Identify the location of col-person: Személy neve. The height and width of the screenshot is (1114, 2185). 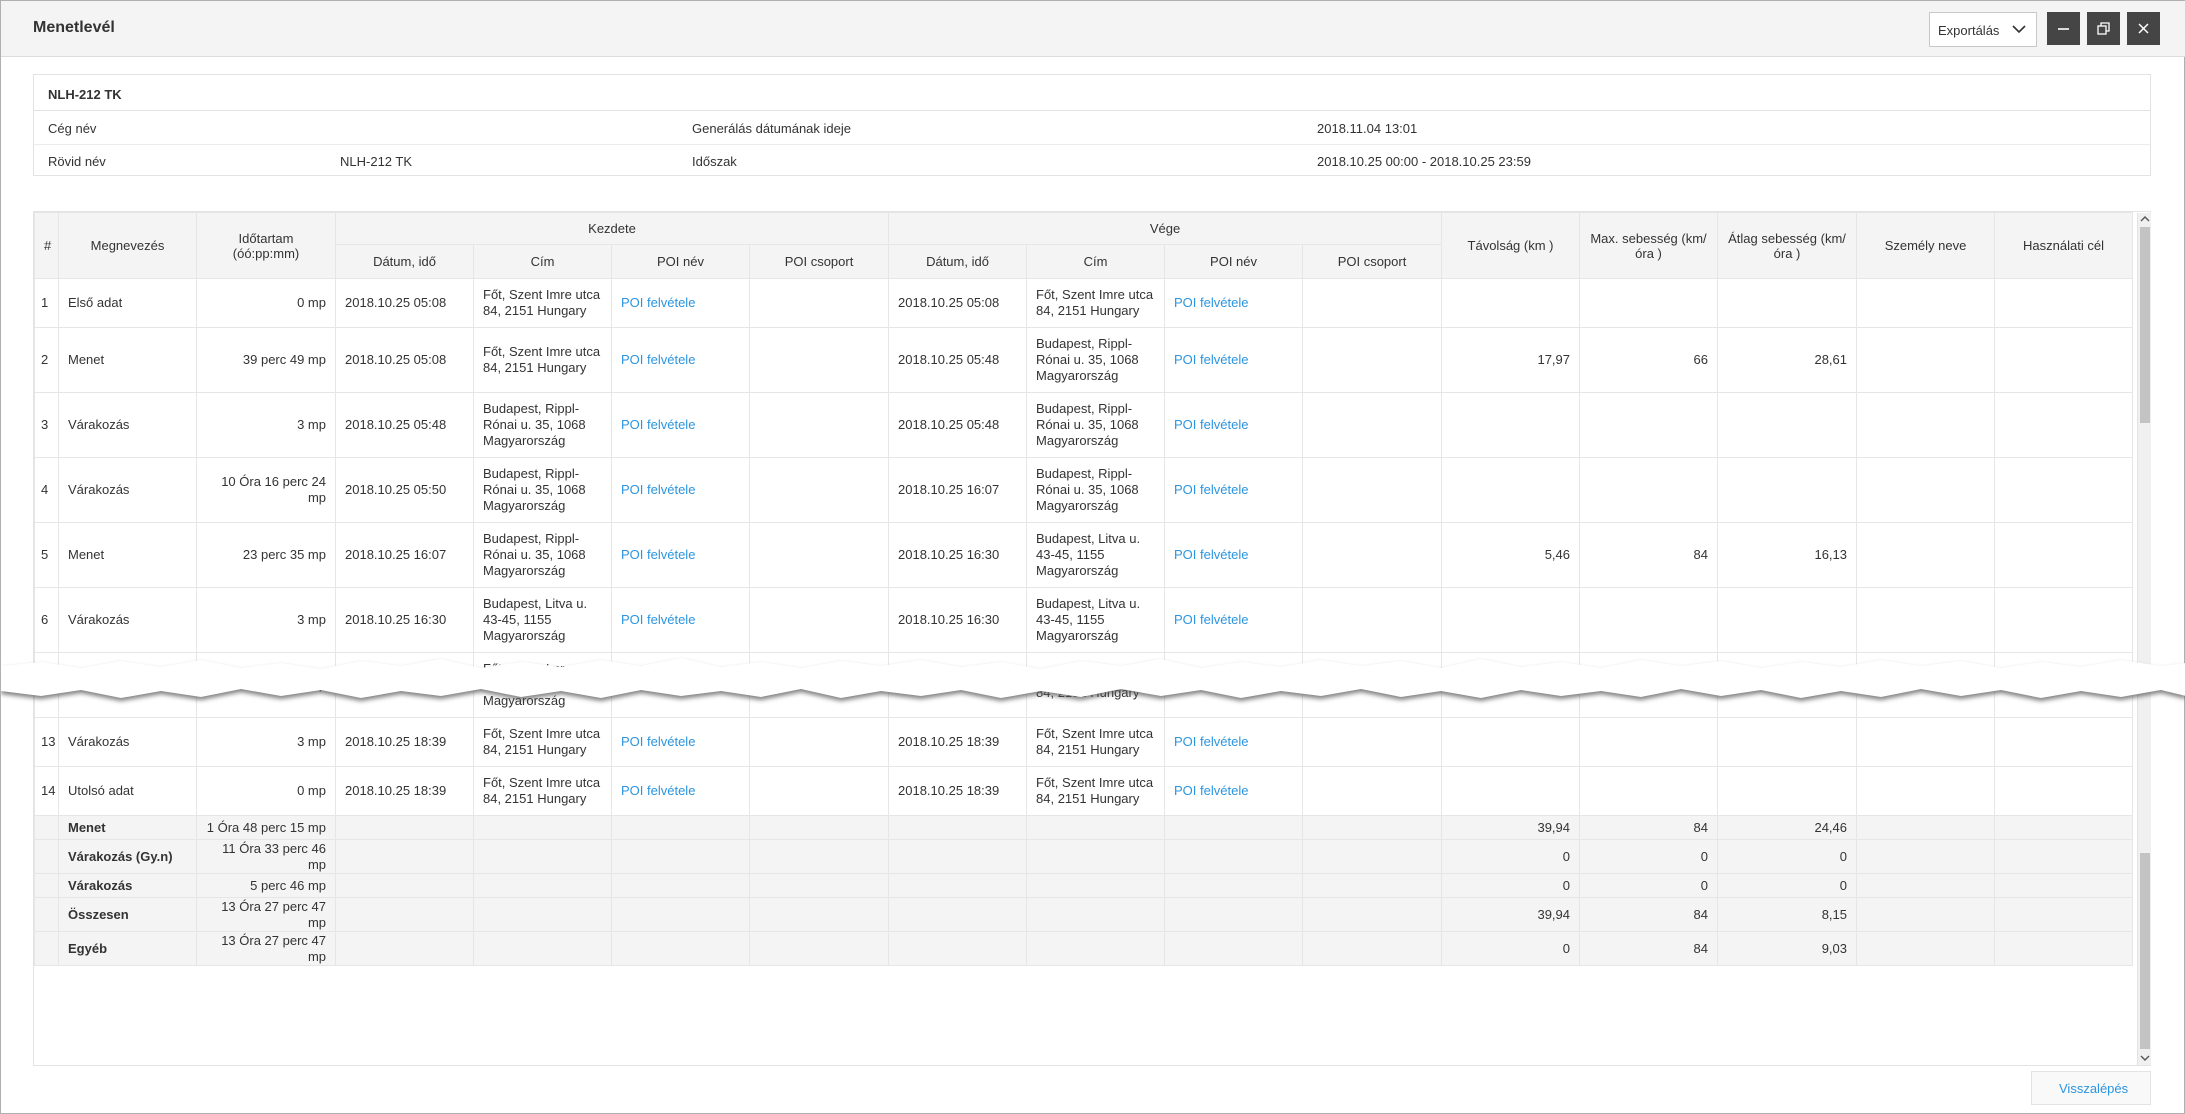
(1926, 245).